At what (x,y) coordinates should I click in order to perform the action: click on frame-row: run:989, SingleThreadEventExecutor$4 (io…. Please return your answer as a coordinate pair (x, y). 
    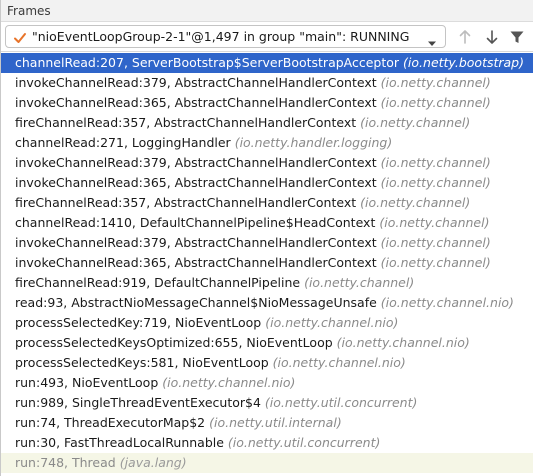
    Looking at the image, I should click on (267, 403).